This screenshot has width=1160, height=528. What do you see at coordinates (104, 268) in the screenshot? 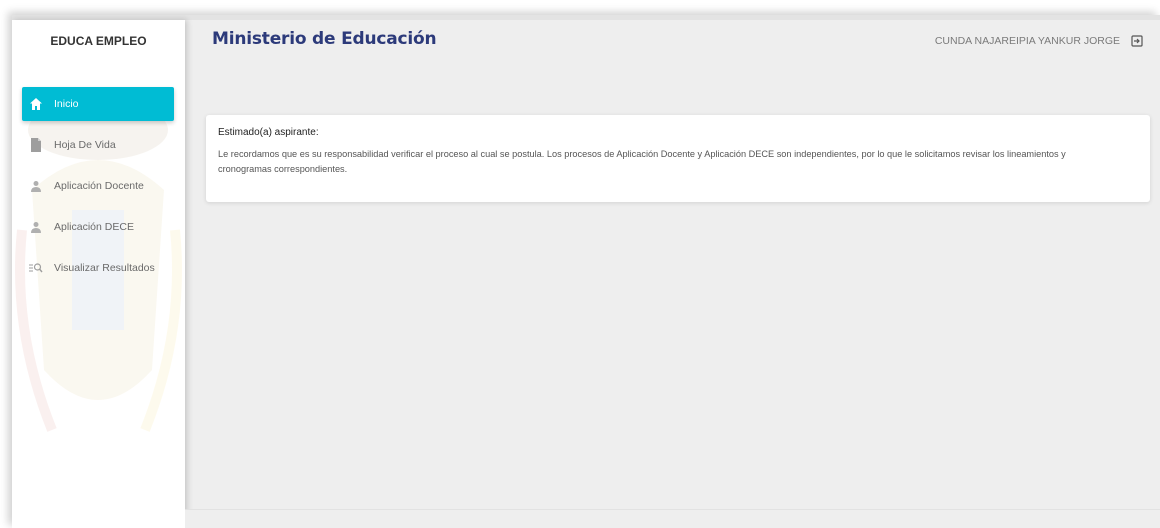
I see `sidebar-item-label: Visualizar Resultados` at bounding box center [104, 268].